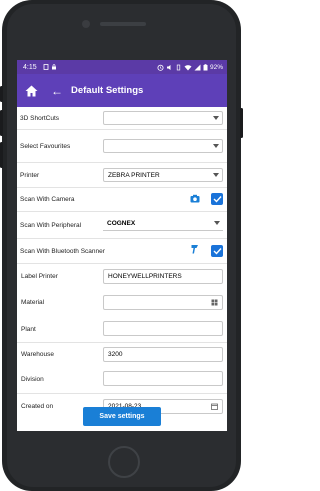 This screenshot has height=491, width=320. Describe the element at coordinates (30, 67) in the screenshot. I see `status-time: 4:15` at that location.